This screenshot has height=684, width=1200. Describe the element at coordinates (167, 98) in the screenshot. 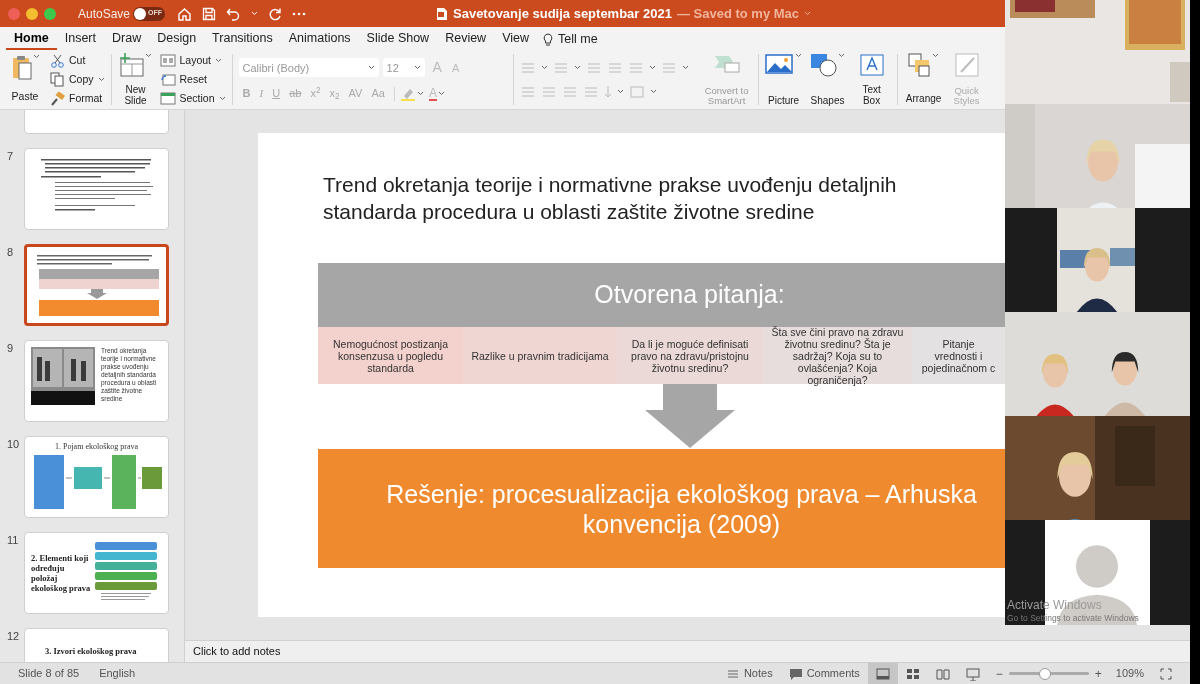

I see `section-icon` at that location.